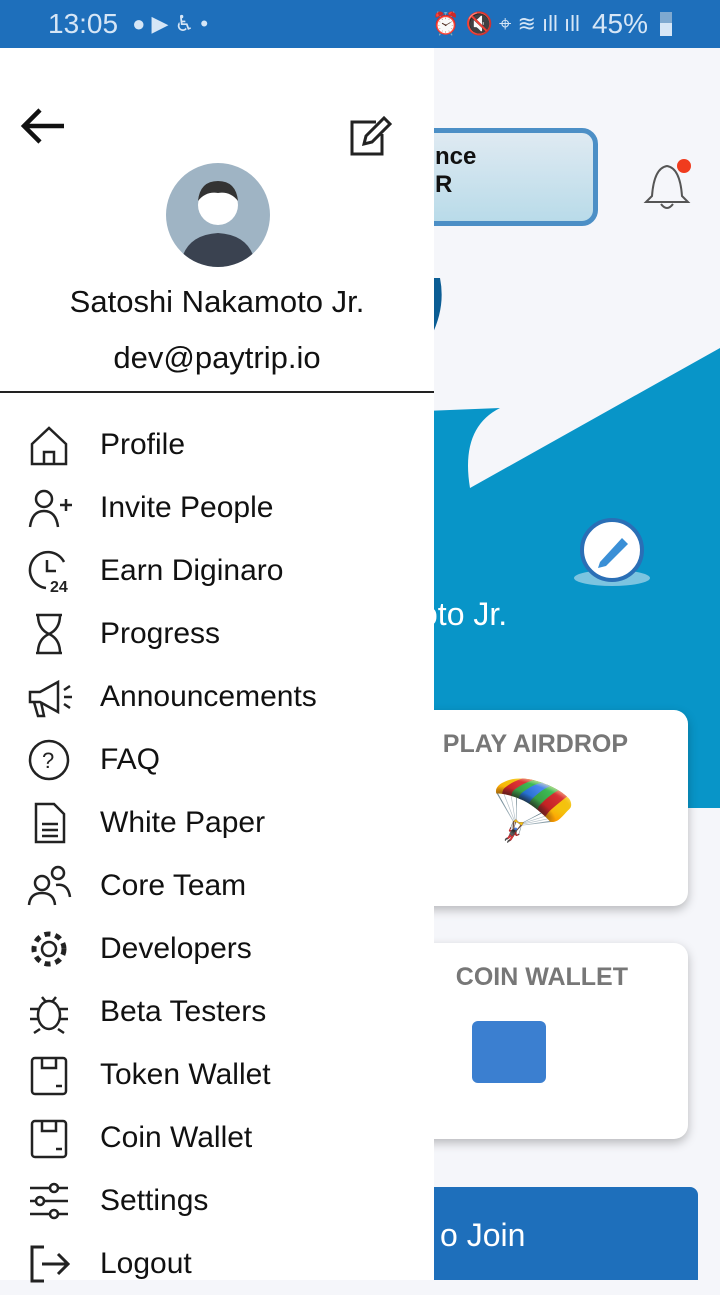 The image size is (720, 1295). Describe the element at coordinates (160, 633) in the screenshot. I see `menu-item-label: Progress` at that location.